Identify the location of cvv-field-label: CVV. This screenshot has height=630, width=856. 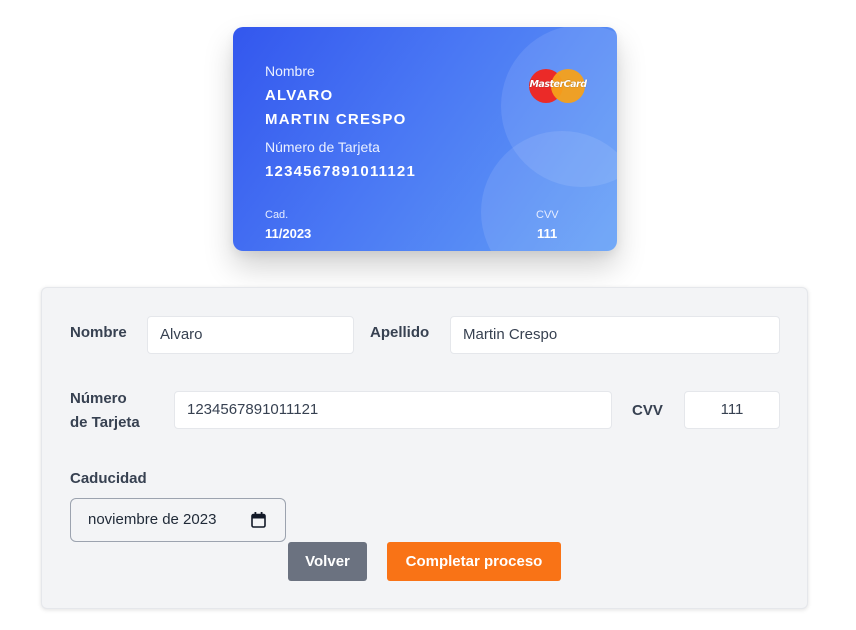
(647, 410).